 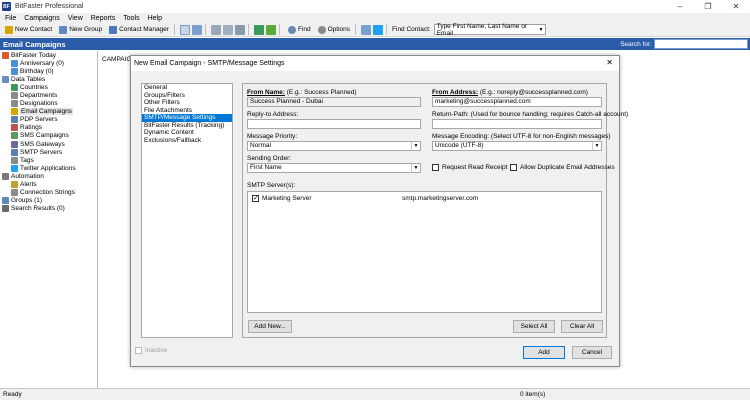 What do you see at coordinates (258, 29) in the screenshot?
I see `refresh-icon` at bounding box center [258, 29].